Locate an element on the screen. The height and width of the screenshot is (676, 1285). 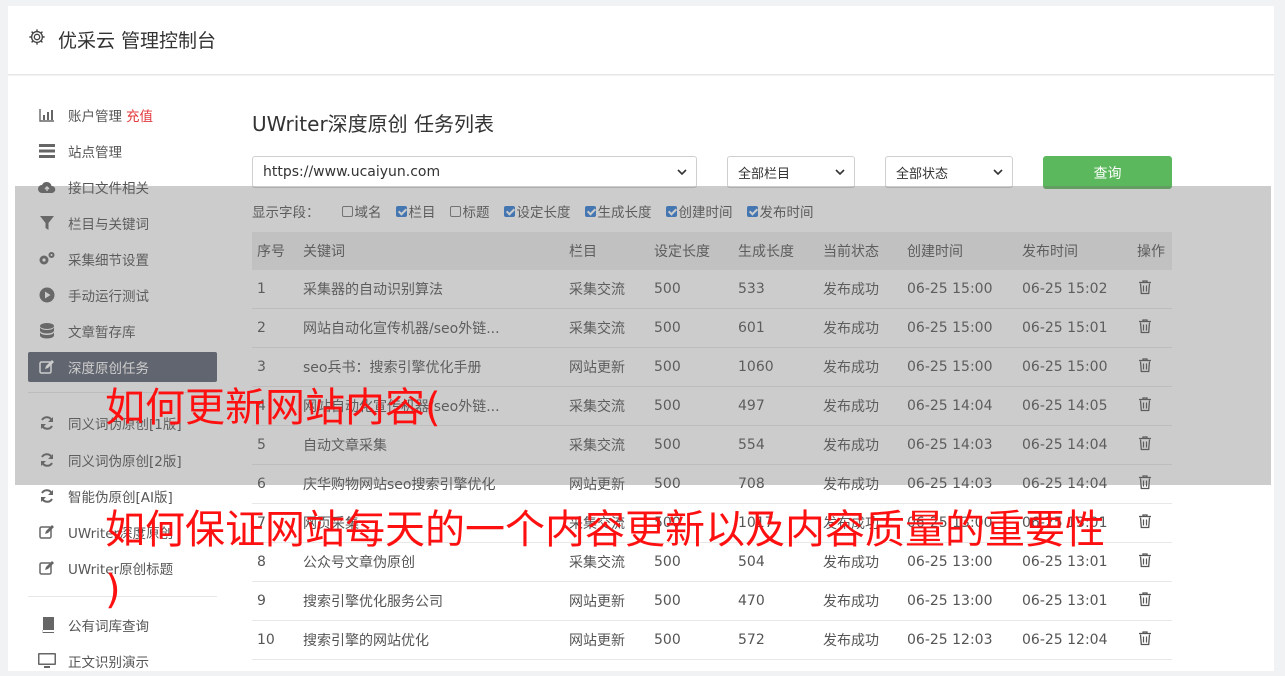
sidebar-item-label: 公有词库查询 is located at coordinates (108, 627).